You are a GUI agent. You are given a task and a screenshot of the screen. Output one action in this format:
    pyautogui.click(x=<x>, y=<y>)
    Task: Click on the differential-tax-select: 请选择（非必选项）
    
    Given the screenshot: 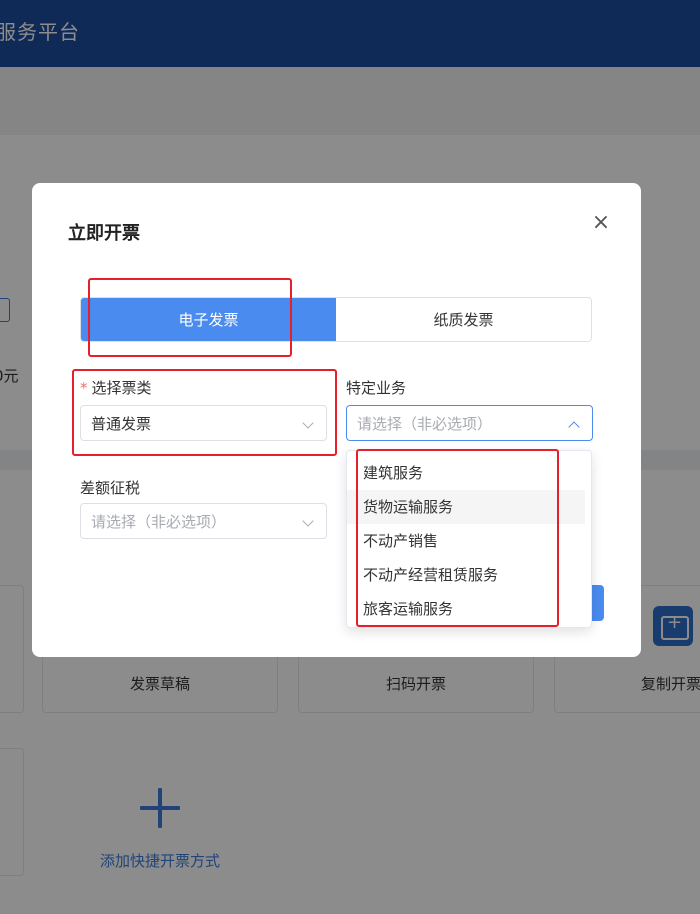 What is the action you would take?
    pyautogui.click(x=203, y=521)
    